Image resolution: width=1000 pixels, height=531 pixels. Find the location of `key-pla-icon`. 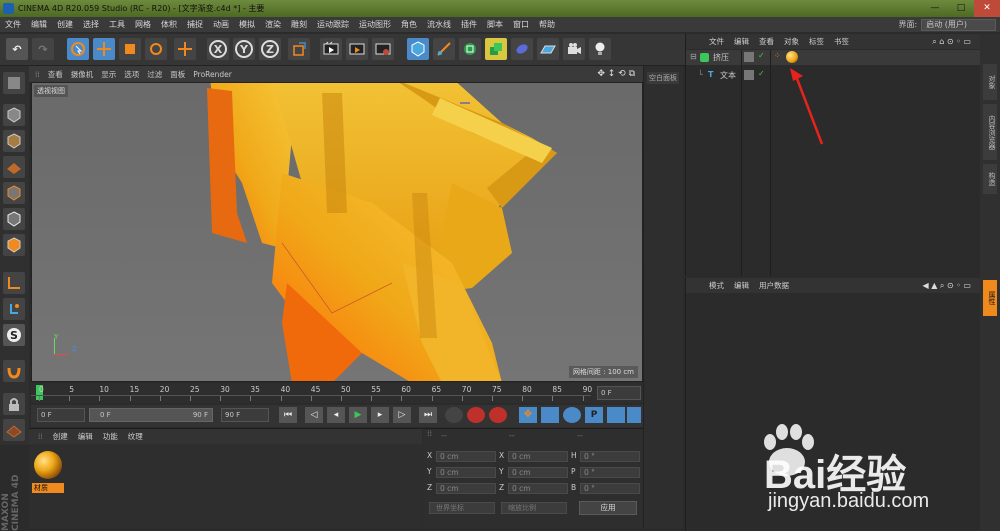

key-pla-icon is located at coordinates (616, 415).